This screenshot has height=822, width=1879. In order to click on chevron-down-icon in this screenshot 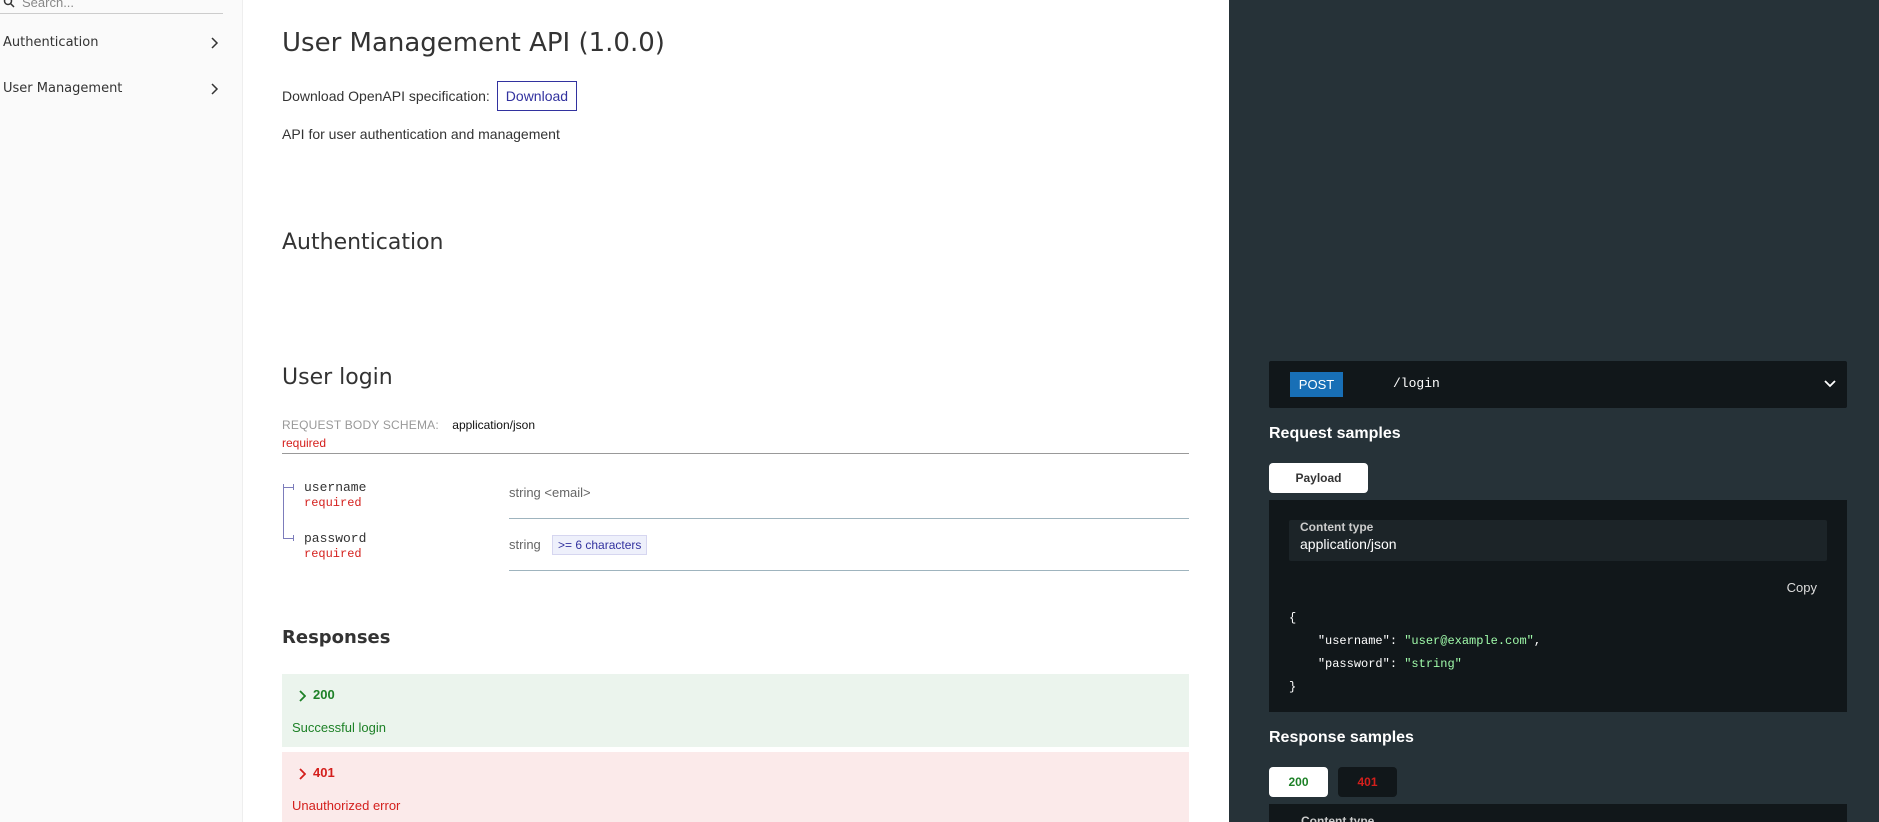, I will do `click(1830, 384)`.